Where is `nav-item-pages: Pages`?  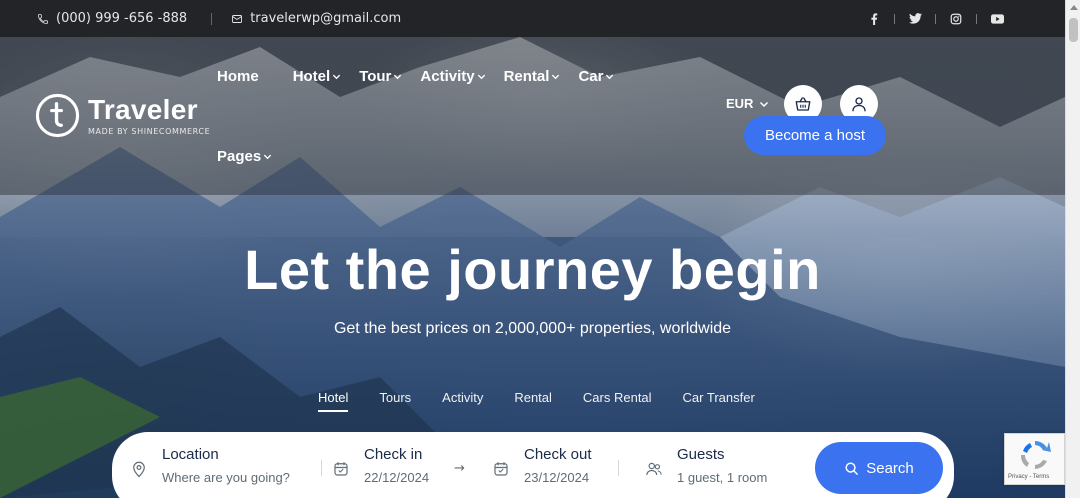
nav-item-pages: Pages is located at coordinates (244, 156).